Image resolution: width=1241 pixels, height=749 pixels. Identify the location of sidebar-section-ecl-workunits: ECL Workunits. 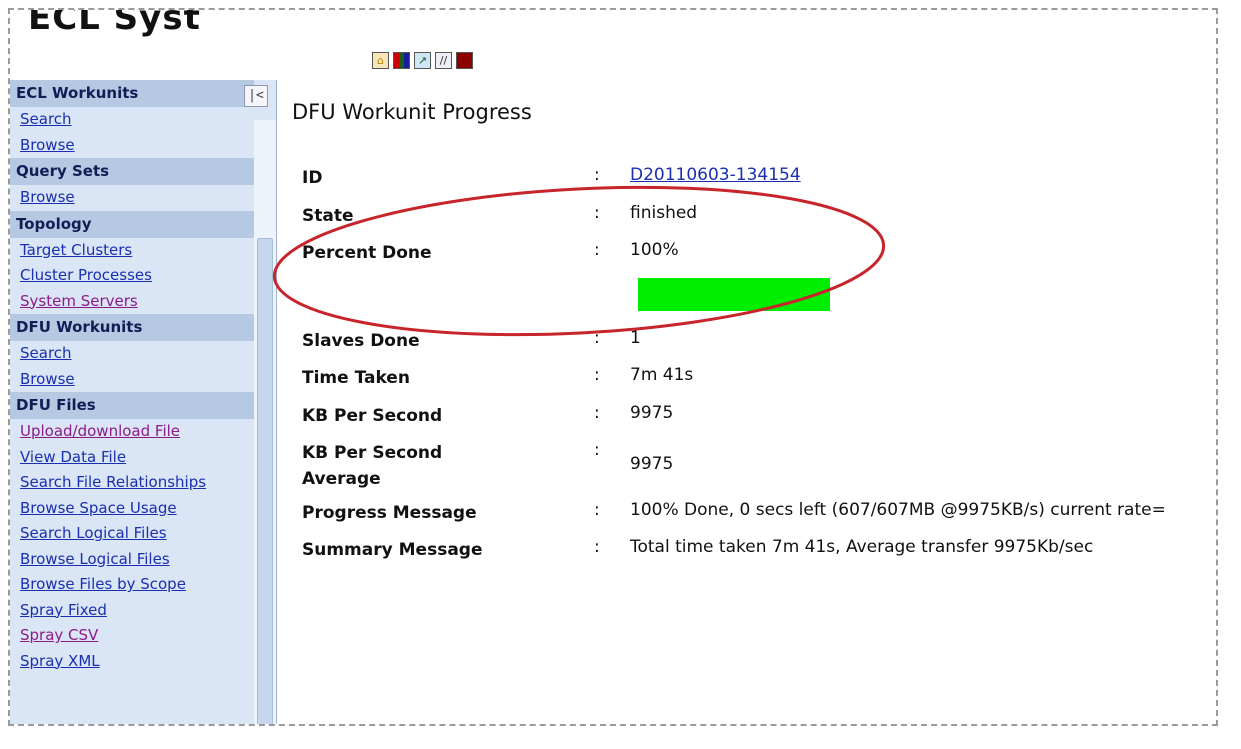
(132, 93).